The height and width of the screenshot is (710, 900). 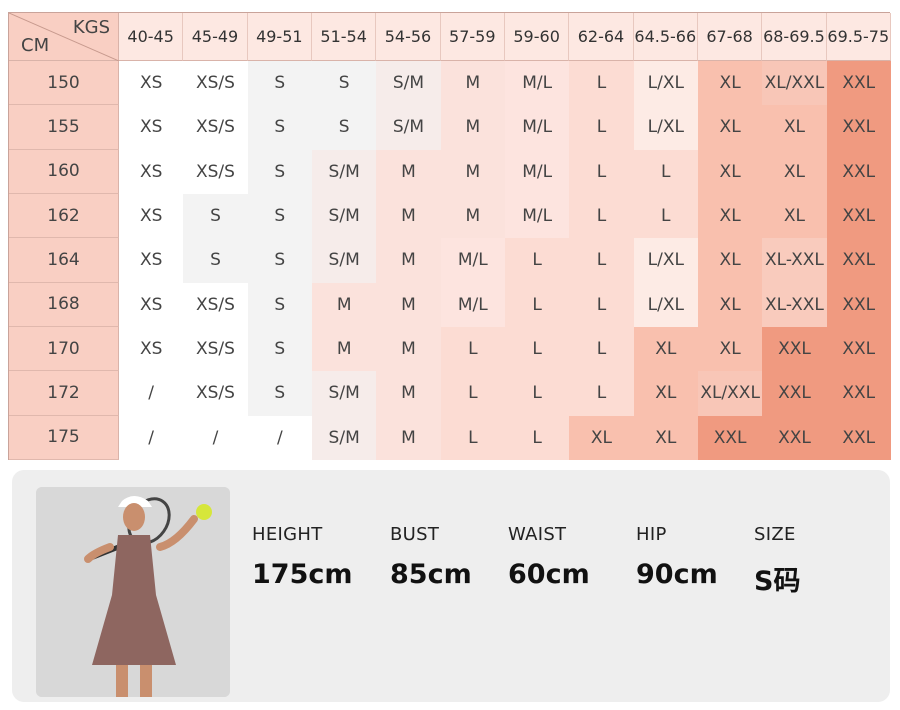 What do you see at coordinates (665, 37) in the screenshot?
I see `weight-column-header: 64.5-66` at bounding box center [665, 37].